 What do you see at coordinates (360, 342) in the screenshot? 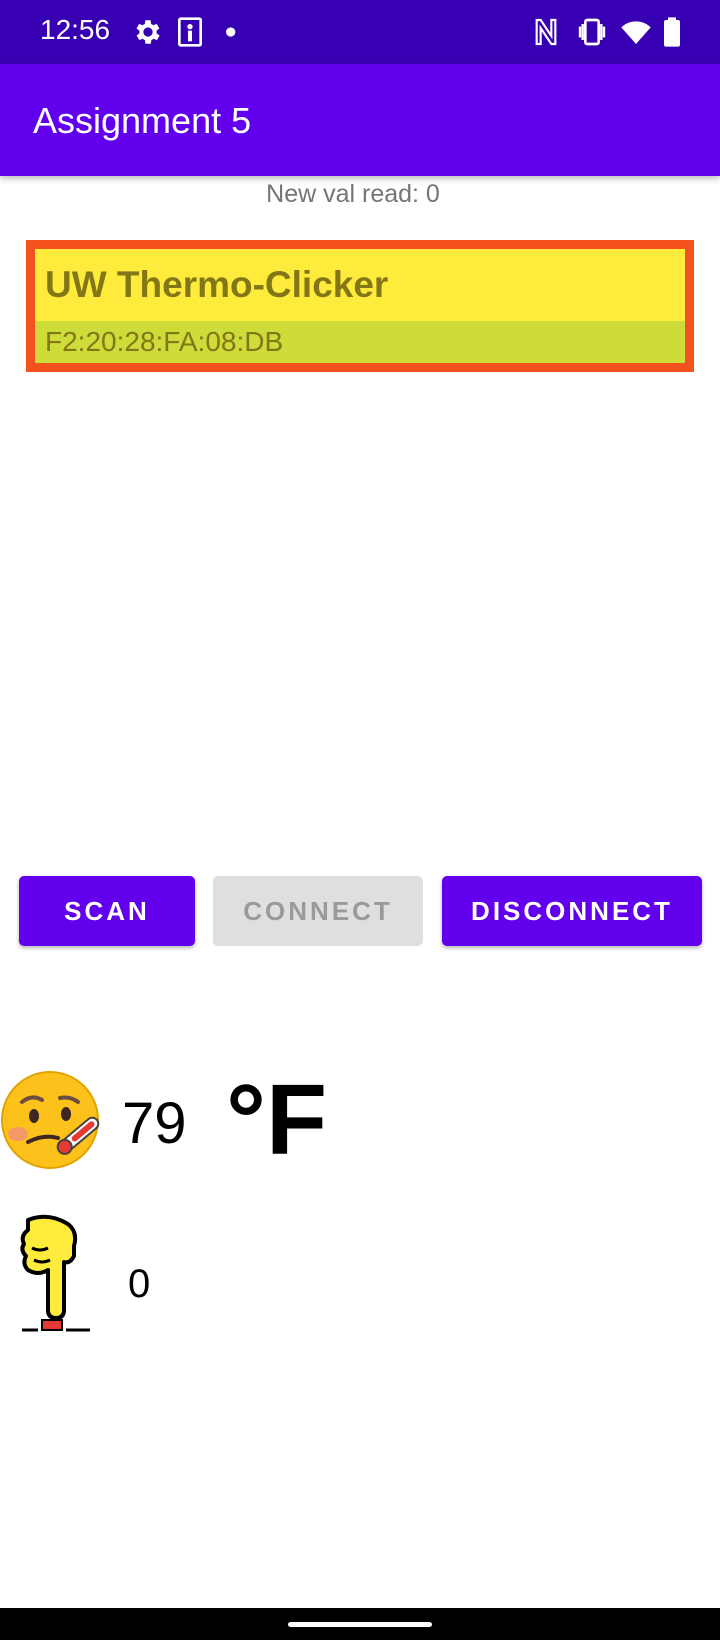
I see `device-address: F2:20:28:FA:08:DB` at bounding box center [360, 342].